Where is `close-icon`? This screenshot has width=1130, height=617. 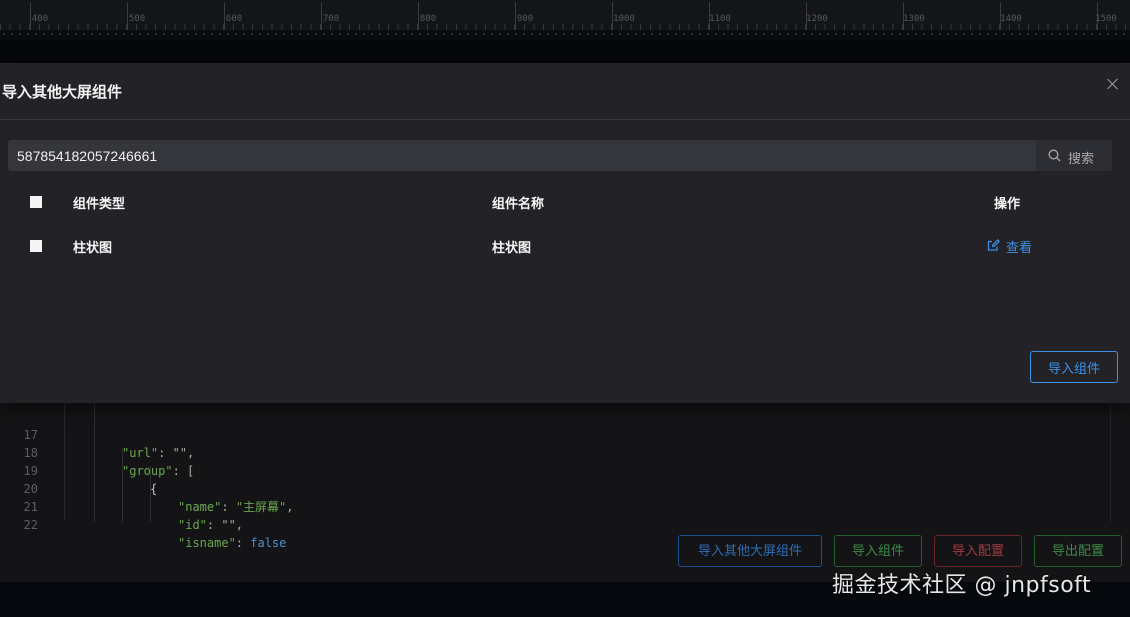 close-icon is located at coordinates (1113, 84).